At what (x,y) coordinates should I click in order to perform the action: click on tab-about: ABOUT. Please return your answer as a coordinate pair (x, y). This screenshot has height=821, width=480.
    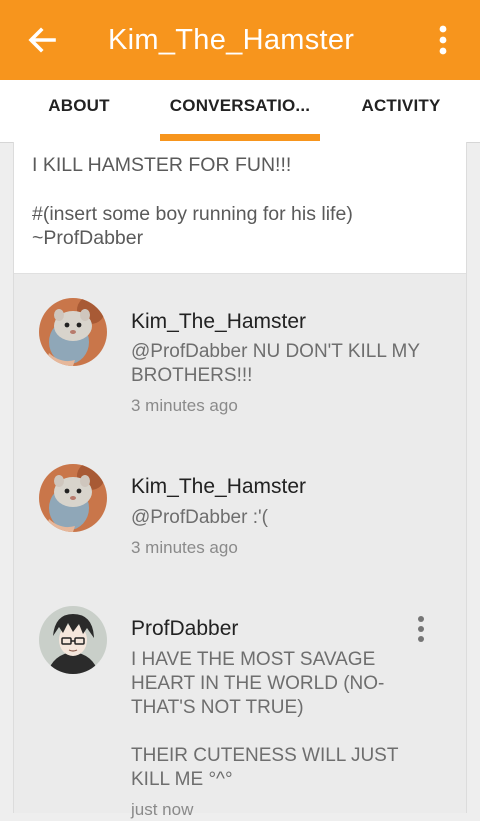
    Looking at the image, I should click on (79, 111).